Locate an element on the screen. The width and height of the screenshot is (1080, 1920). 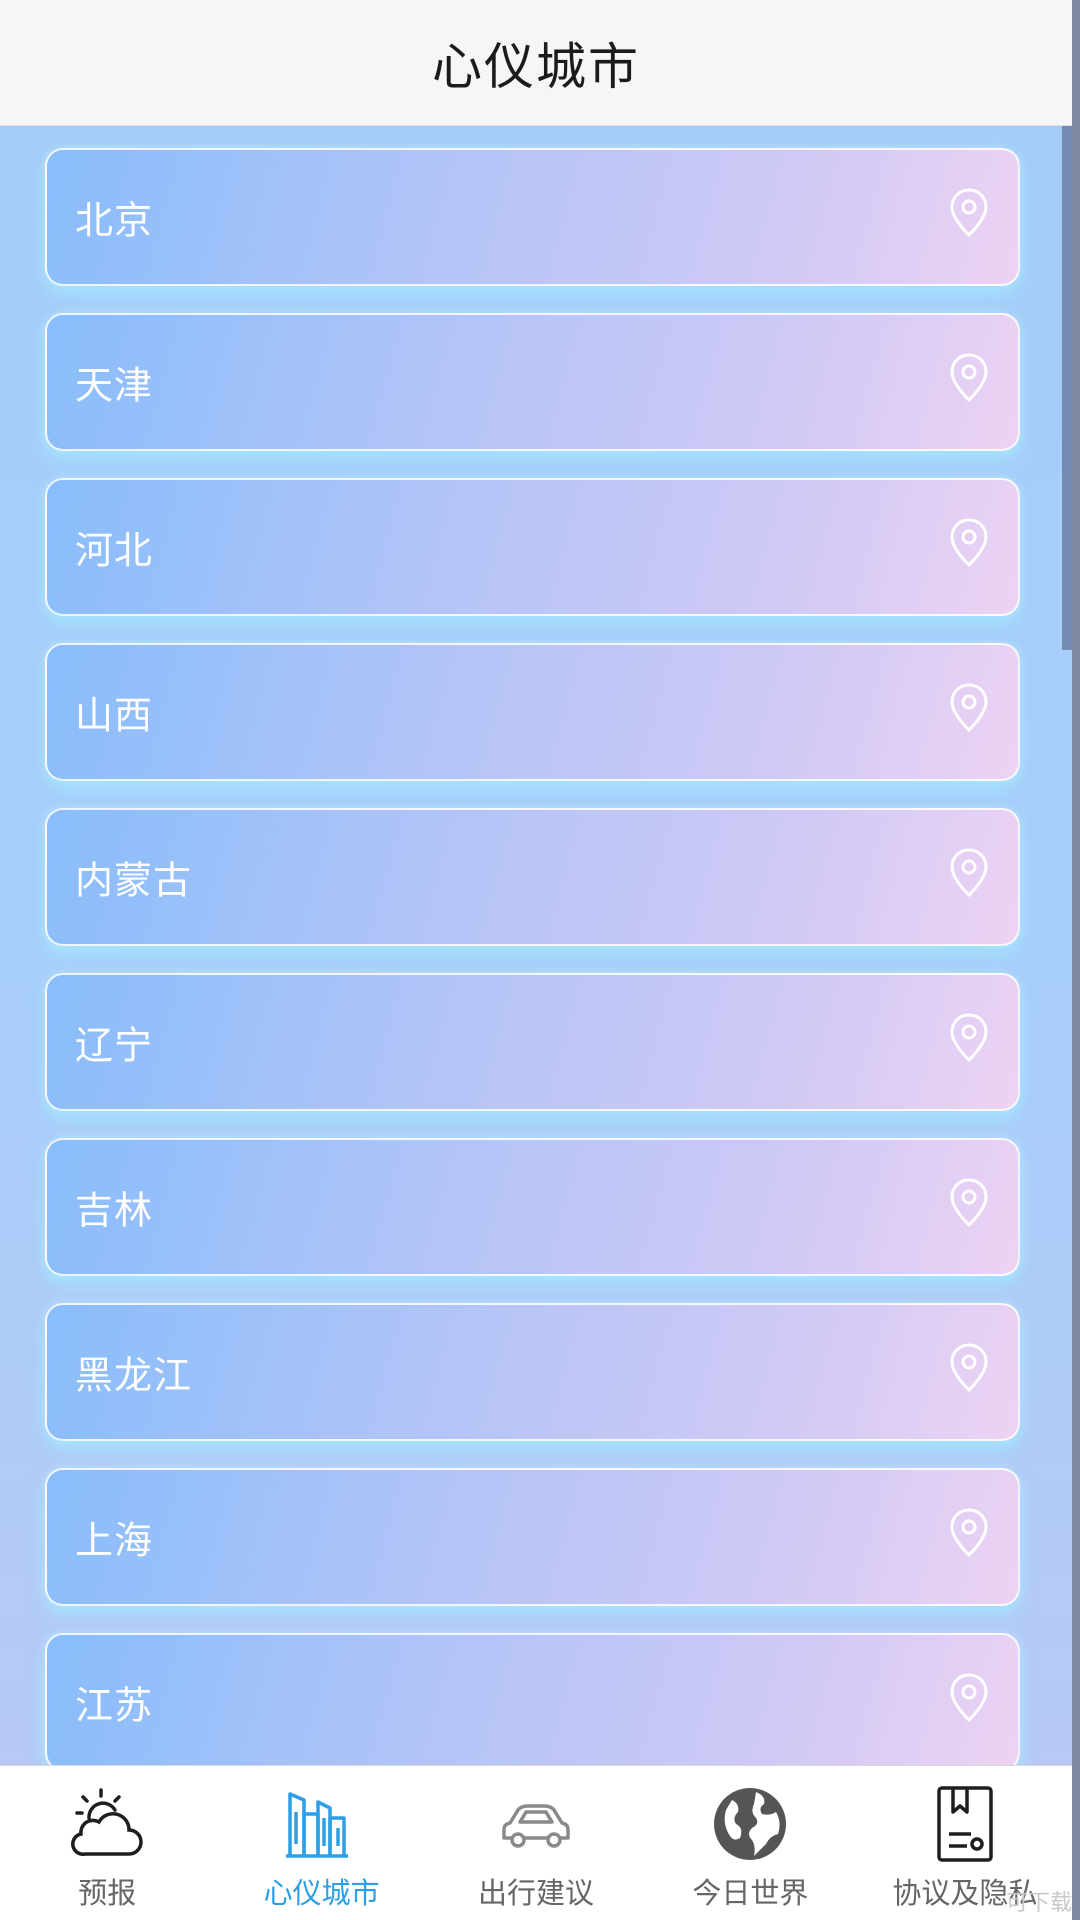
tab-label: 今日世界 is located at coordinates (750, 1893).